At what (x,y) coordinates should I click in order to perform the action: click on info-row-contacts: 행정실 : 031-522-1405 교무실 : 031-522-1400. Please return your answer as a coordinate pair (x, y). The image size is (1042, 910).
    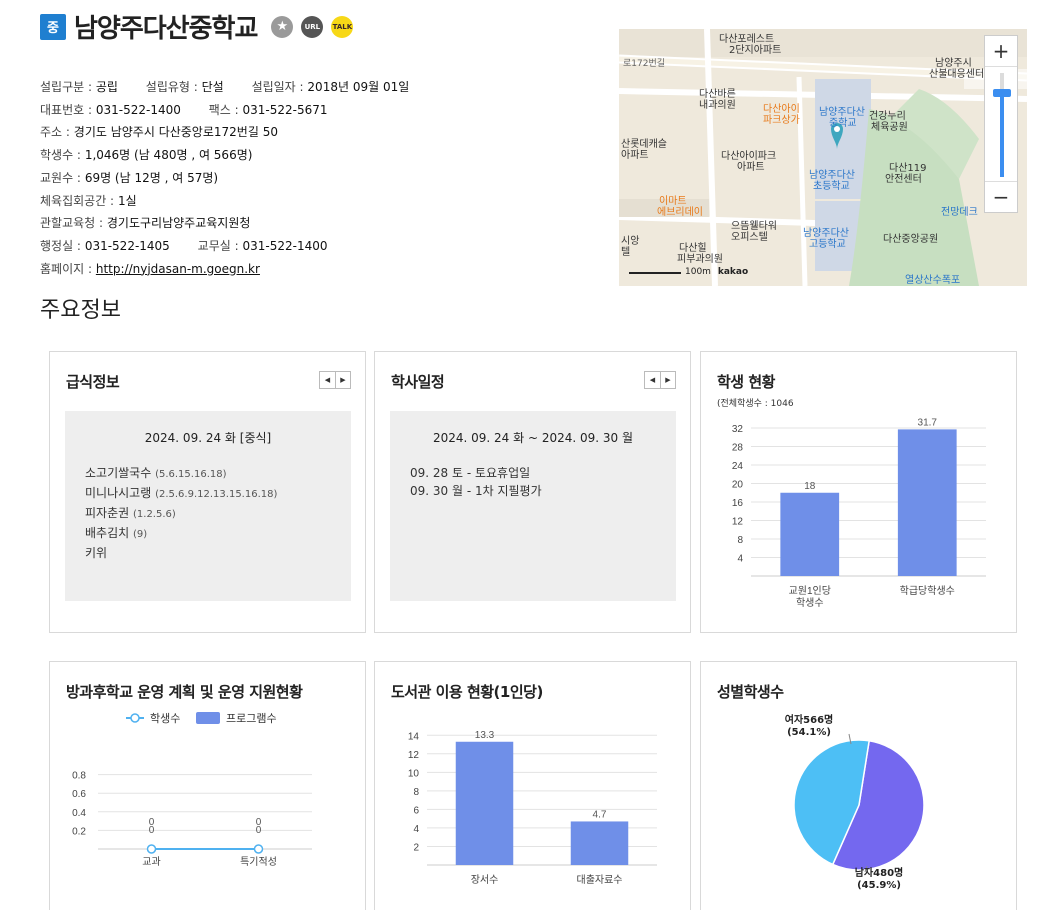
    Looking at the image, I should click on (184, 245).